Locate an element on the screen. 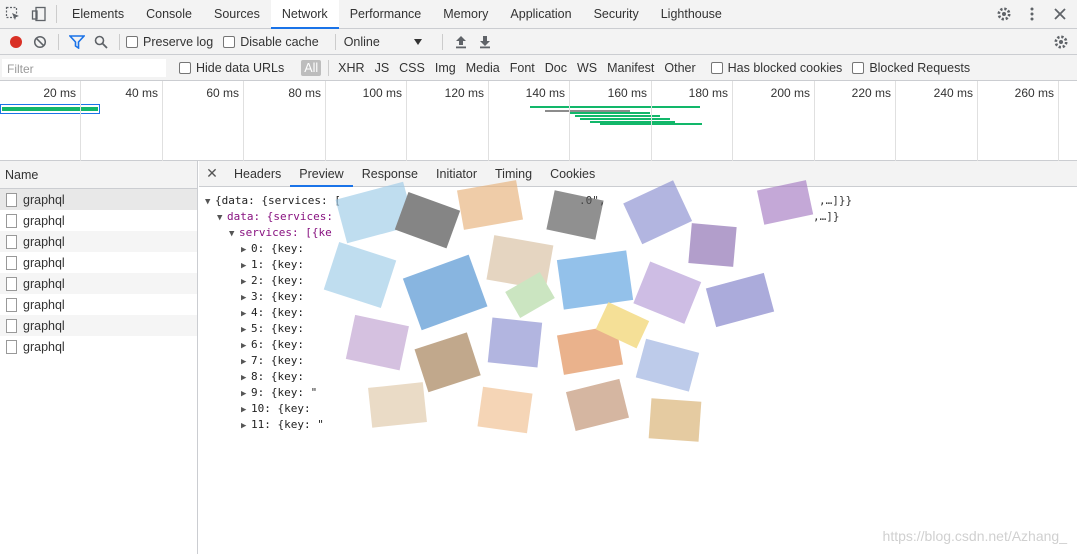 This screenshot has height=554, width=1077. timeline-tick-label: 40 ms is located at coordinates (141, 93).